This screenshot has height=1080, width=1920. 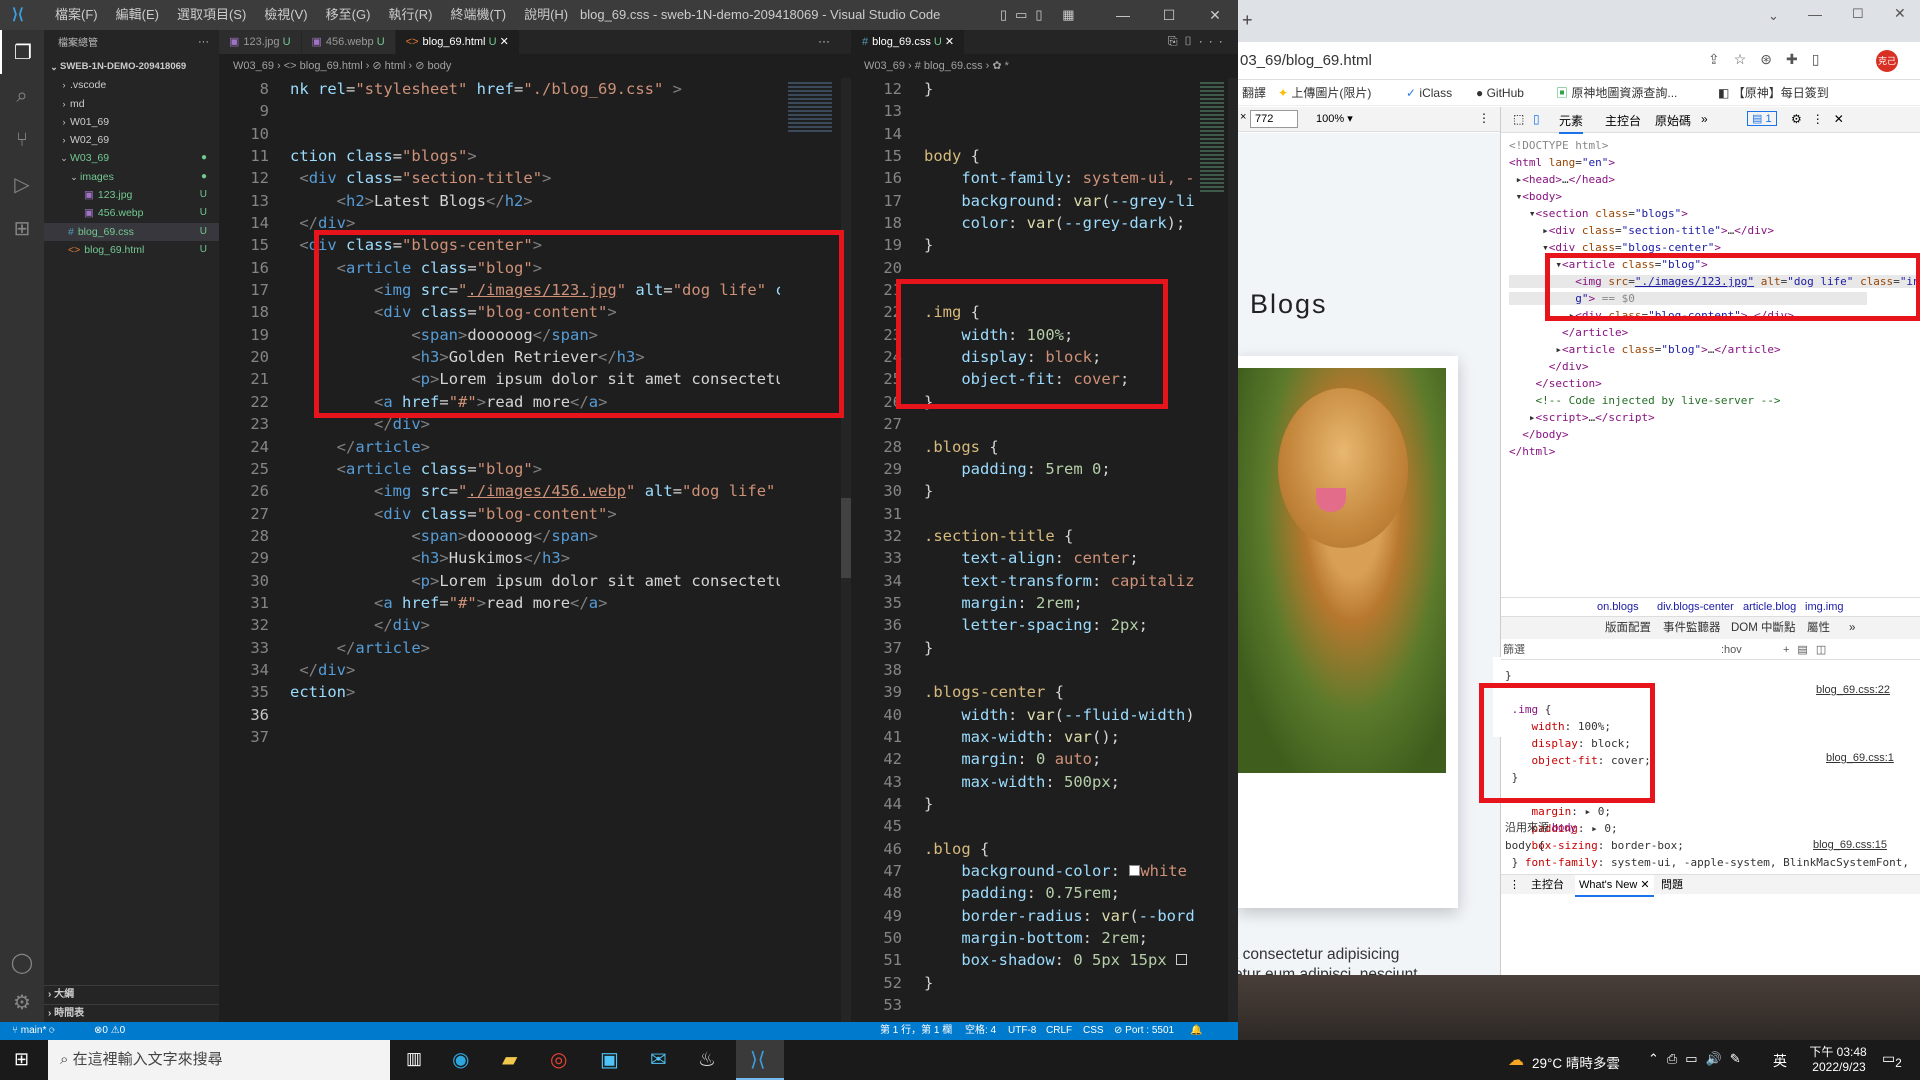 What do you see at coordinates (219, 1060) in the screenshot?
I see `taskbar-search: ⌕ 在這裡輸入文字來搜尋` at bounding box center [219, 1060].